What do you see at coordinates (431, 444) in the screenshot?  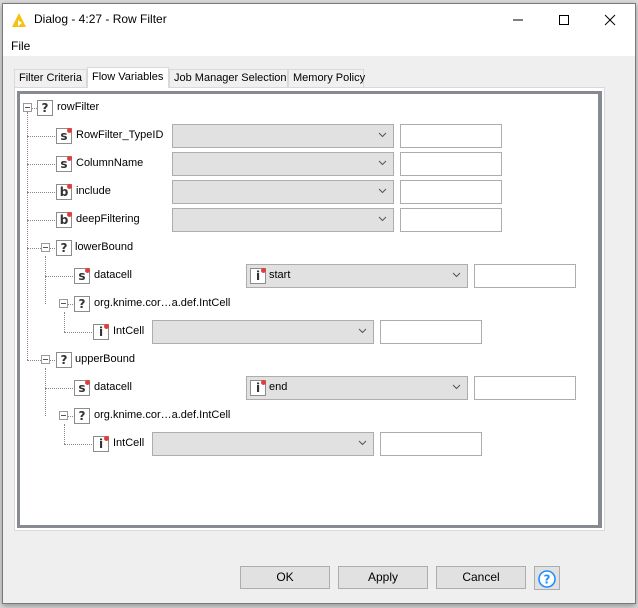 I see `upperbound-intcell-new-variable-input` at bounding box center [431, 444].